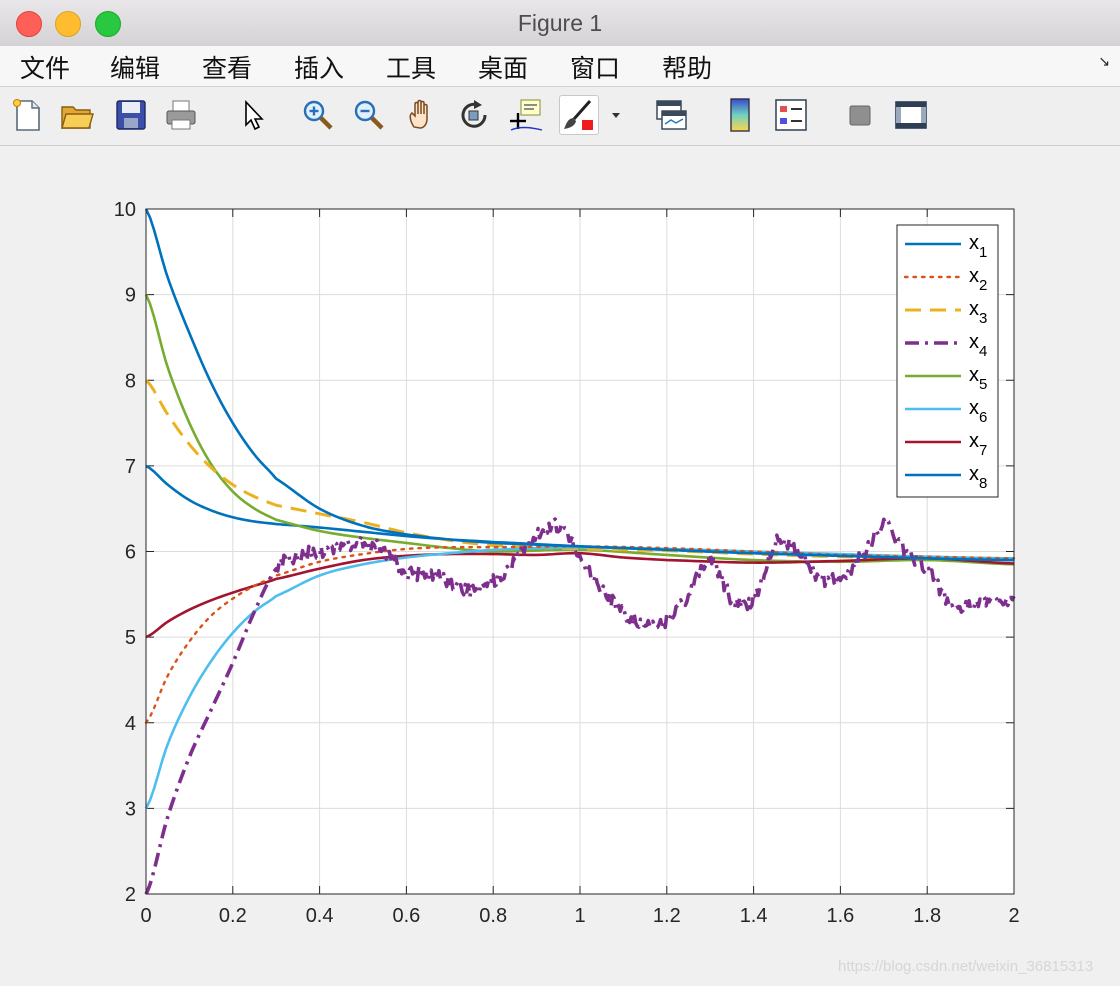 The width and height of the screenshot is (1120, 986). I want to click on open-file-icon, so click(77, 115).